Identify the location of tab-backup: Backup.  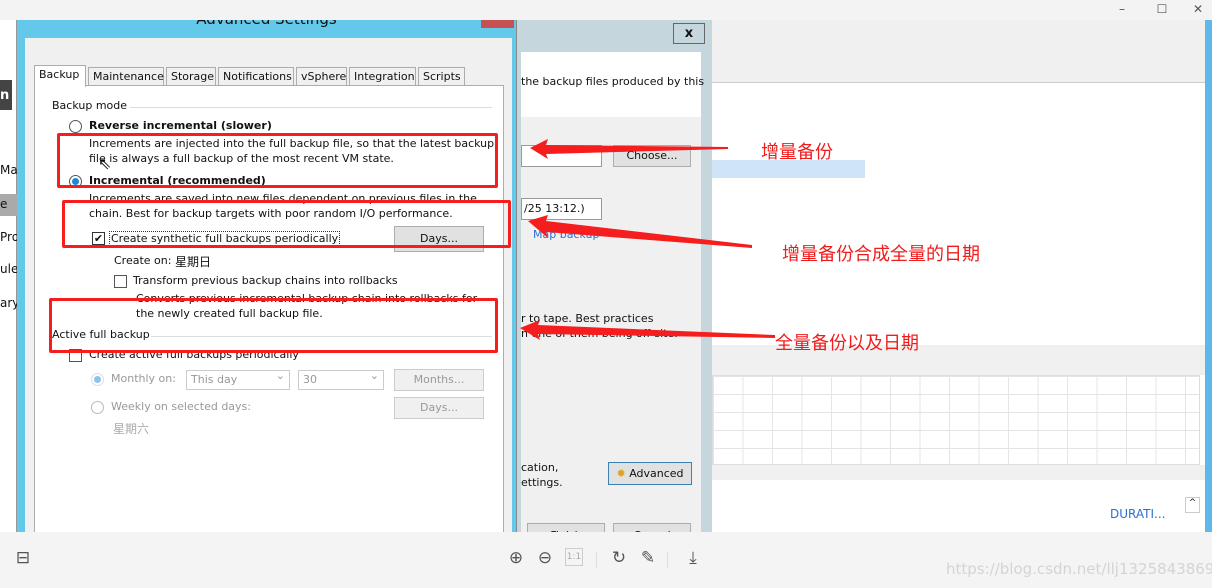
(60, 76).